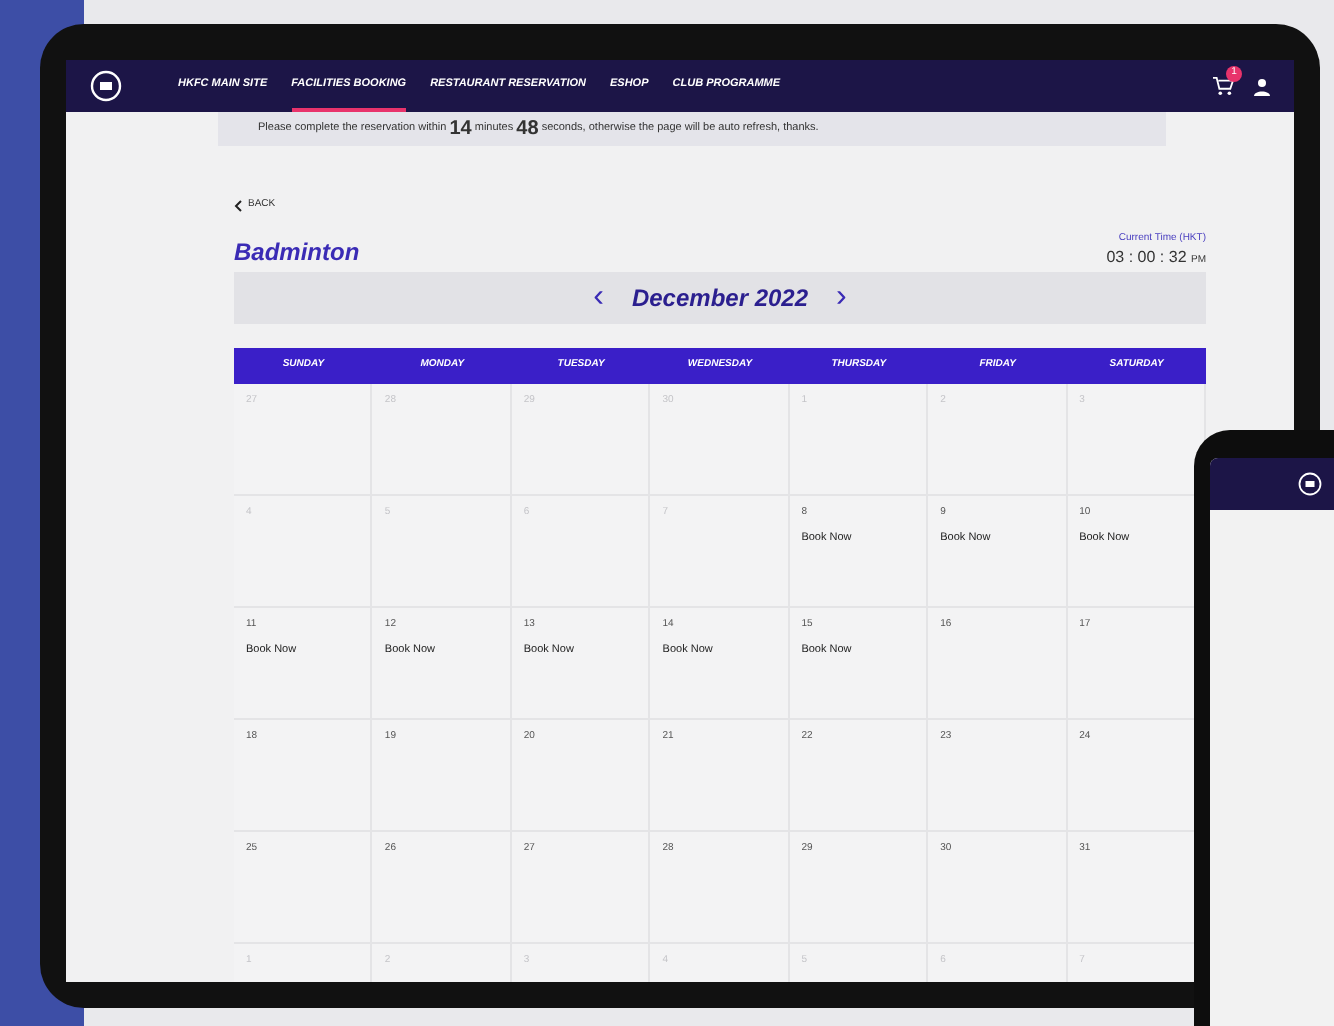 The width and height of the screenshot is (1334, 1026). What do you see at coordinates (1223, 86) in the screenshot?
I see `cart-icon` at bounding box center [1223, 86].